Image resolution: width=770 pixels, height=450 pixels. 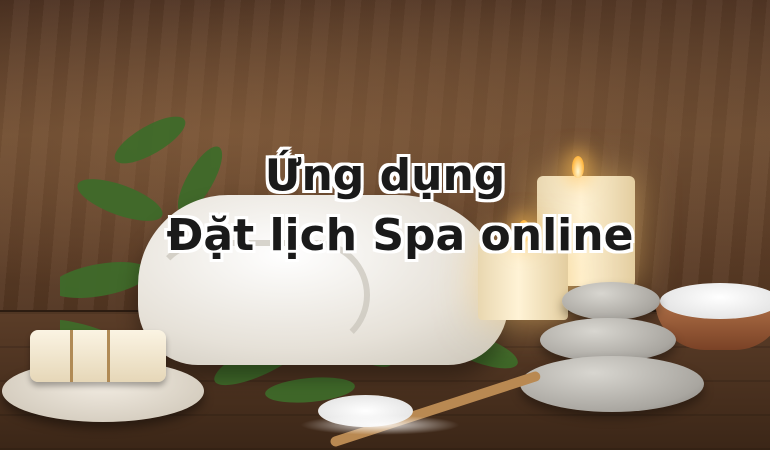 What do you see at coordinates (385, 175) in the screenshot?
I see `headline-line1: Ứng dụng` at bounding box center [385, 175].